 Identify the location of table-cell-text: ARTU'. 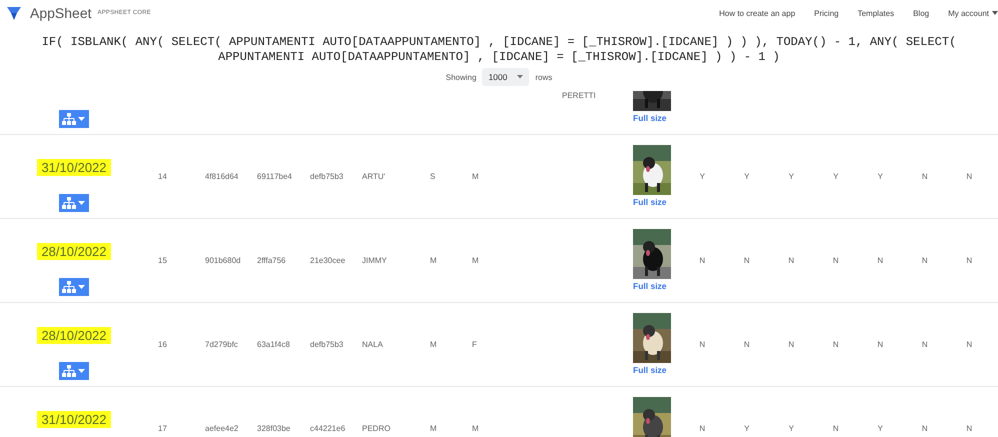
(374, 177).